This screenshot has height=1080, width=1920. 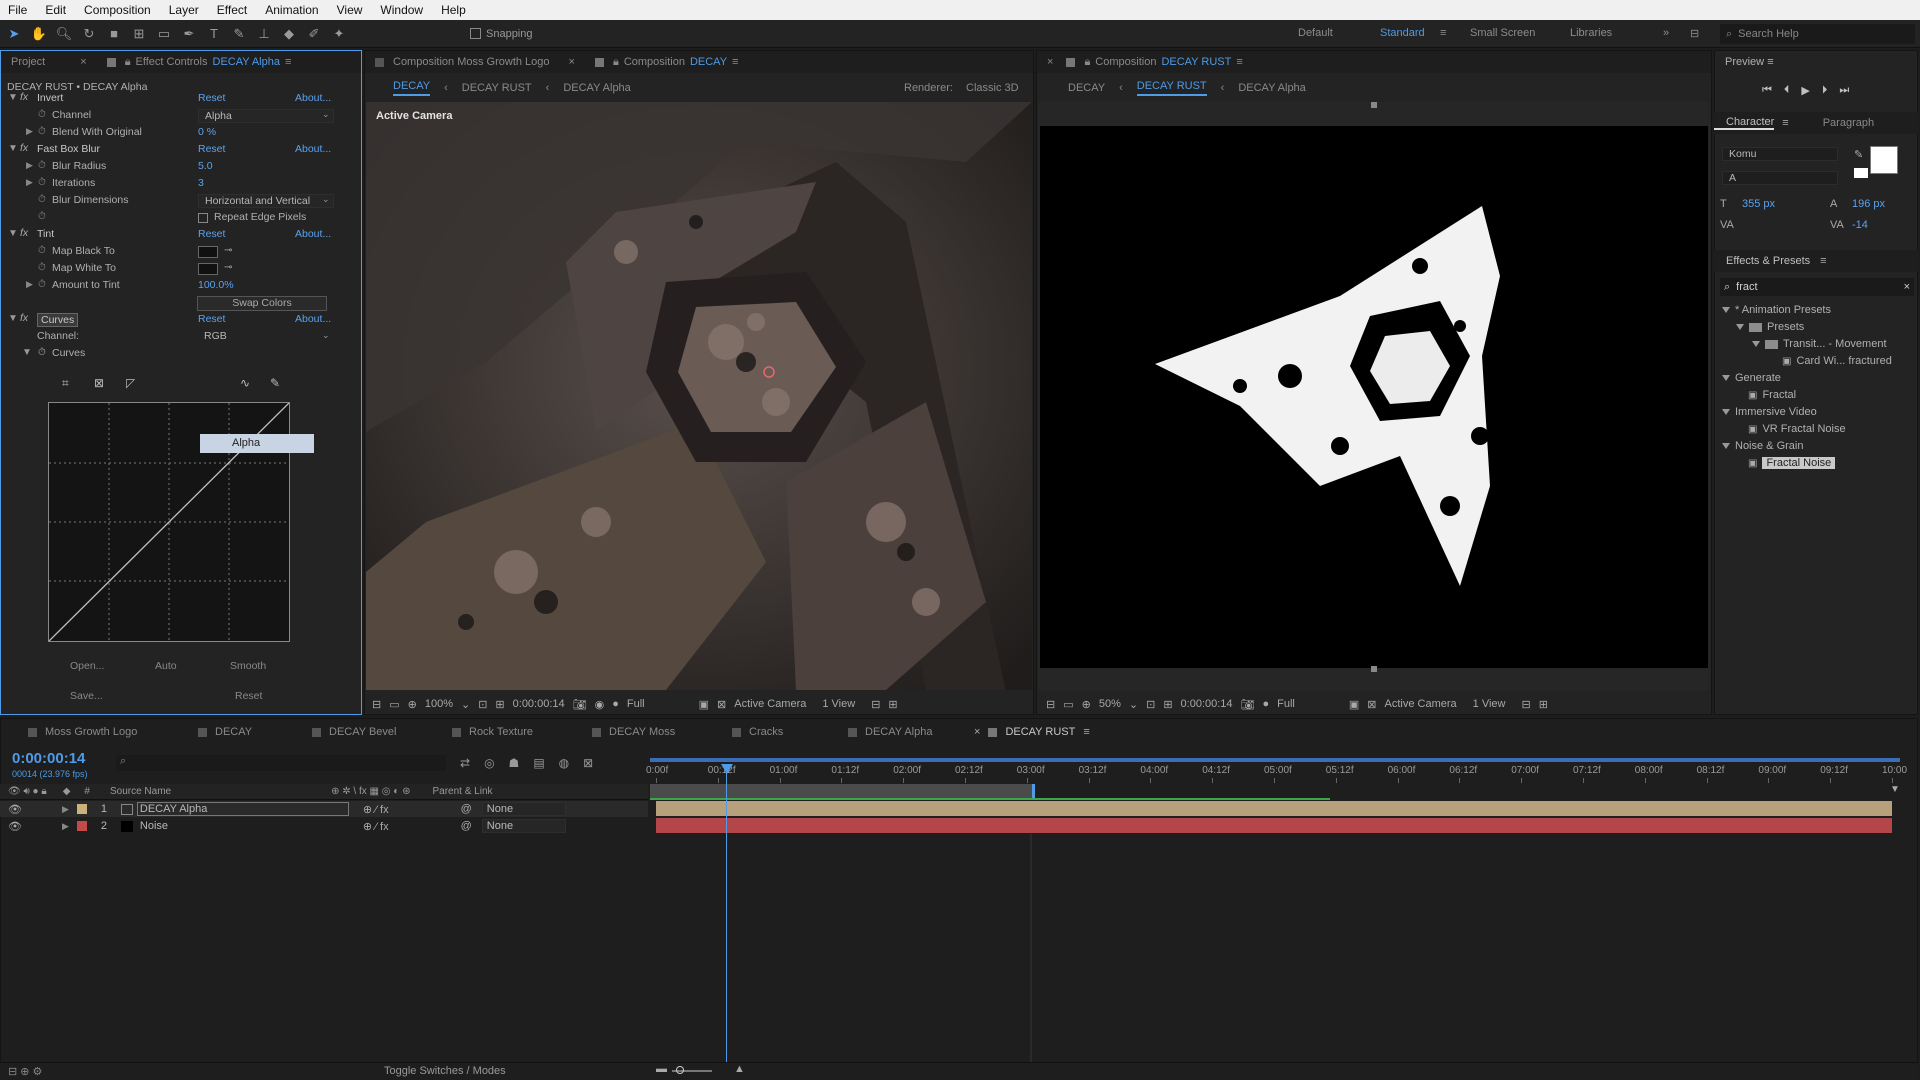 I want to click on resolution-dropdown: Full, so click(x=636, y=704).